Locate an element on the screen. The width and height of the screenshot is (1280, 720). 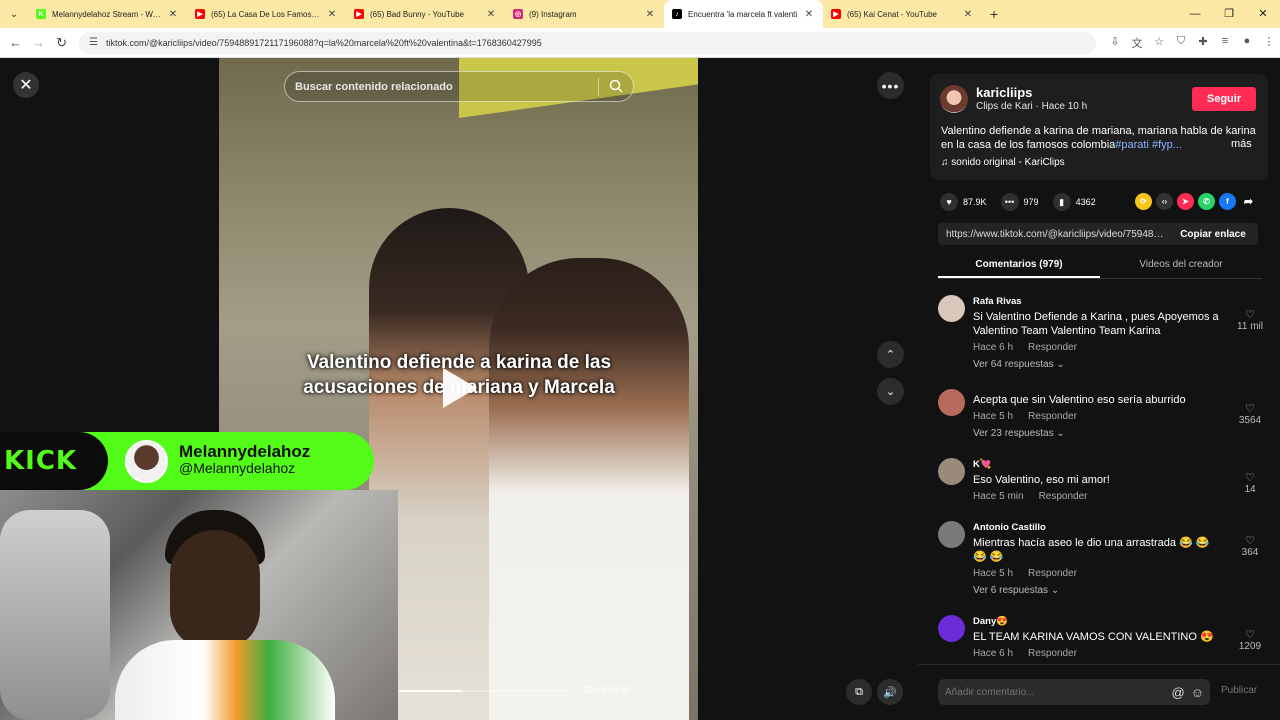
comment-input is located at coordinates (1040, 692).